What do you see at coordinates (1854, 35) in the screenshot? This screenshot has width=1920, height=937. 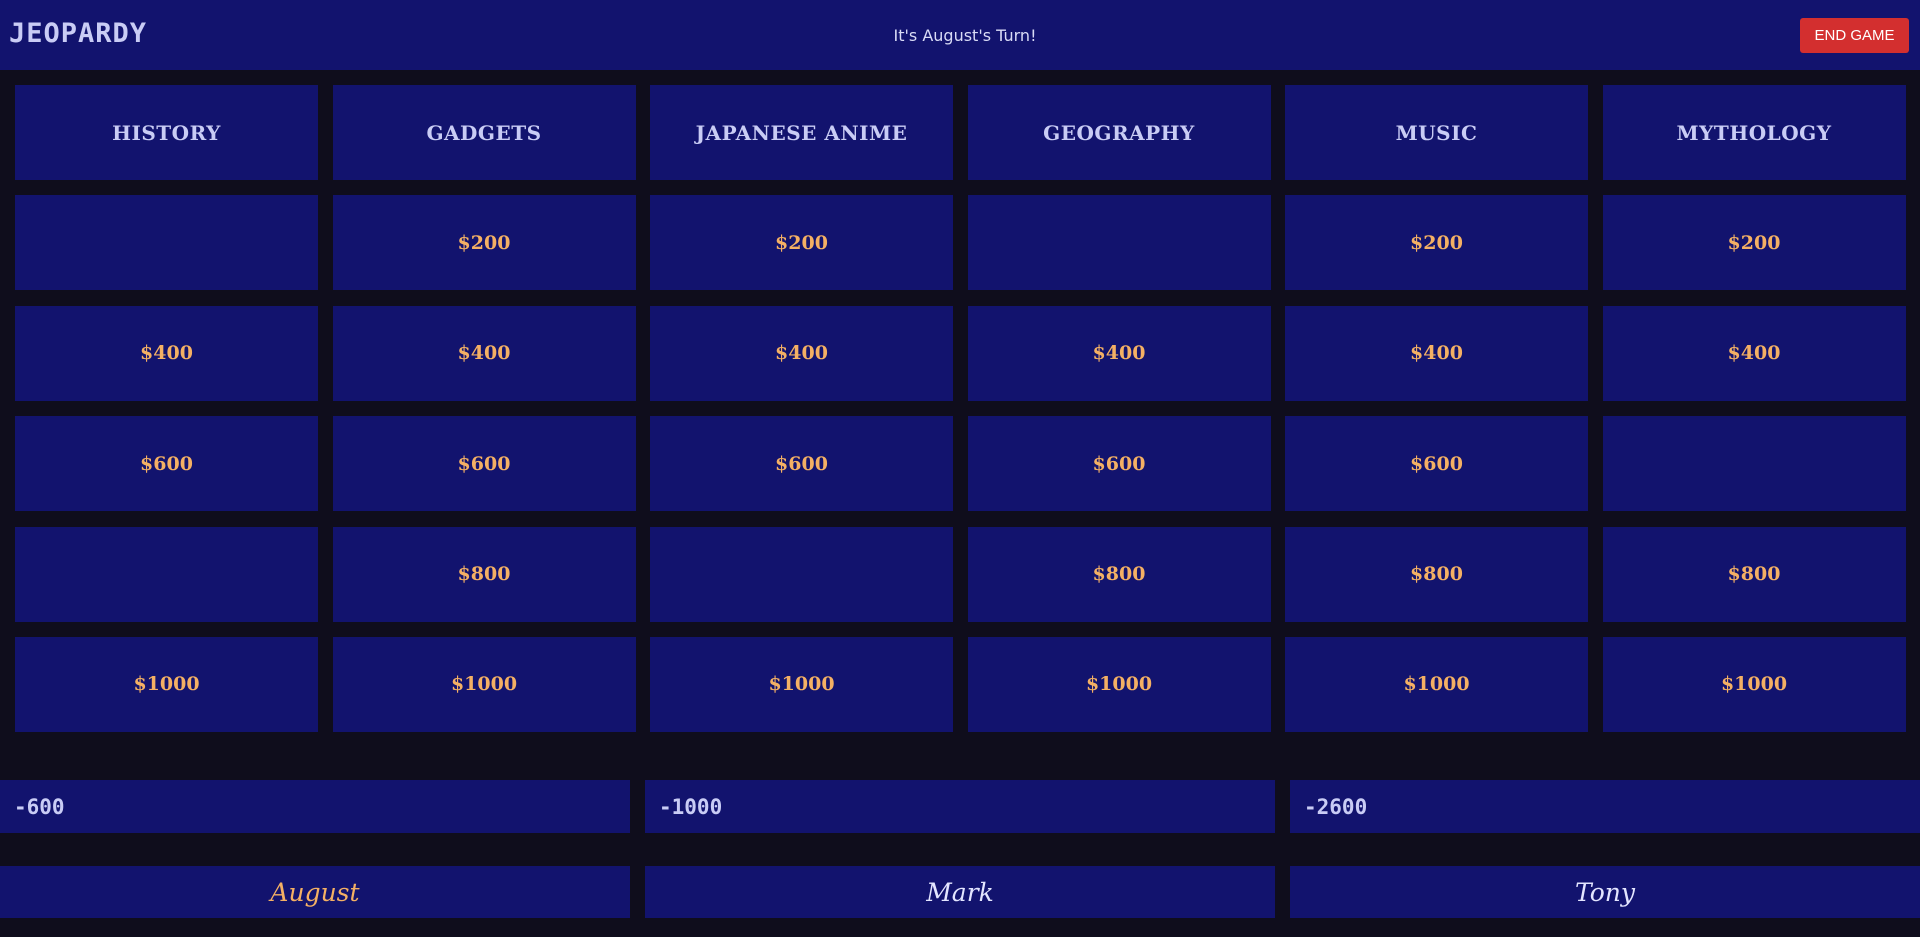 I see `end-game-button: END GAME` at bounding box center [1854, 35].